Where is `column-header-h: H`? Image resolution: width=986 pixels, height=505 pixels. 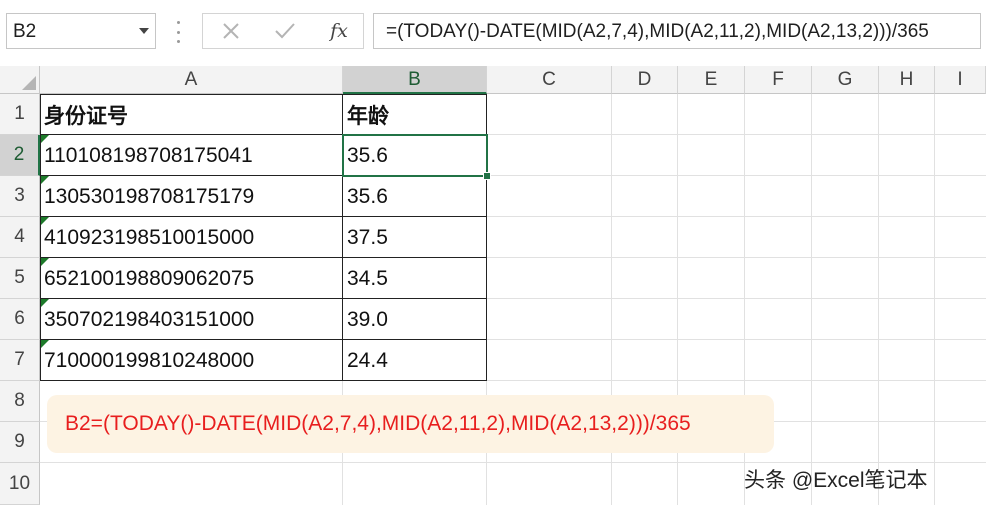 column-header-h: H is located at coordinates (907, 80).